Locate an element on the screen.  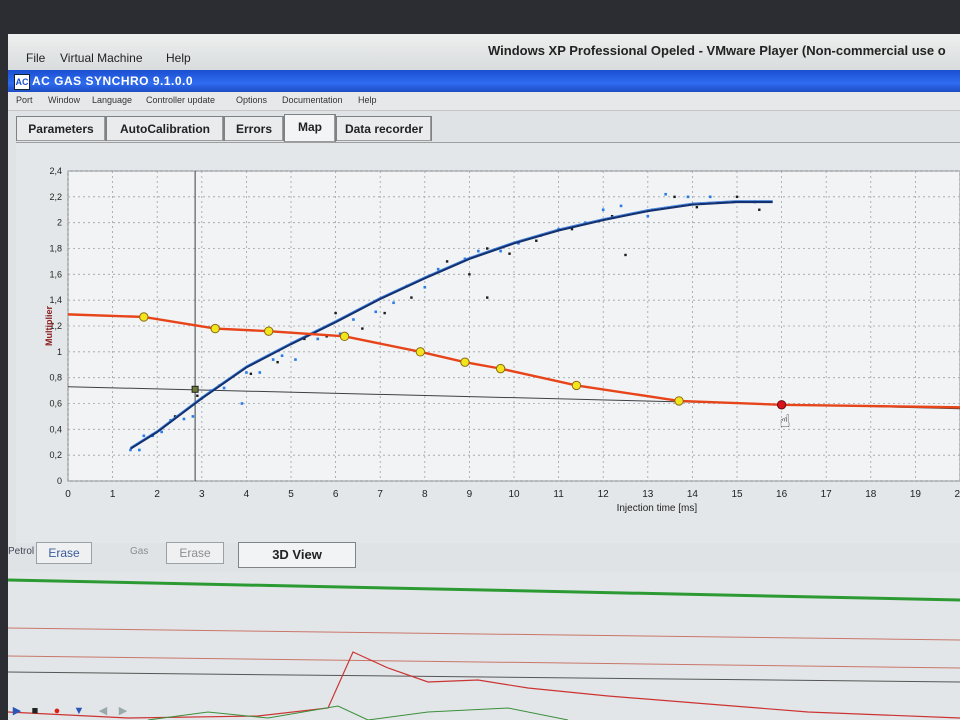
x-tick-label: 11 is located at coordinates (558, 494).